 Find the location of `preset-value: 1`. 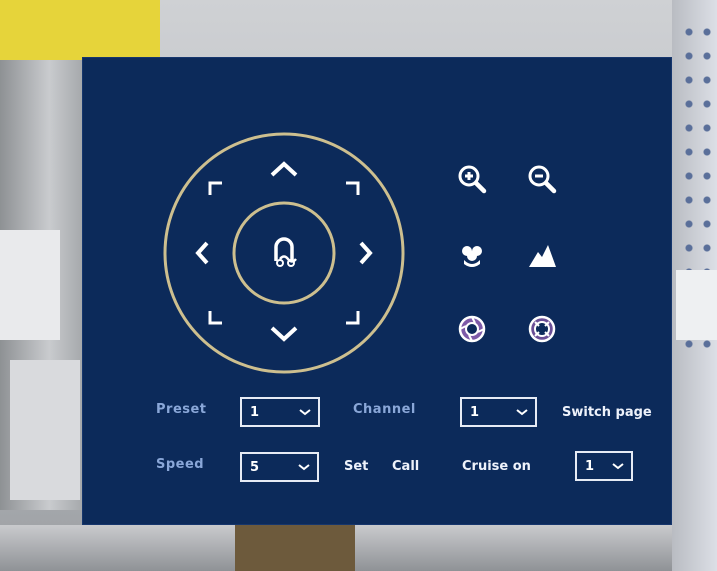

preset-value: 1 is located at coordinates (255, 412).